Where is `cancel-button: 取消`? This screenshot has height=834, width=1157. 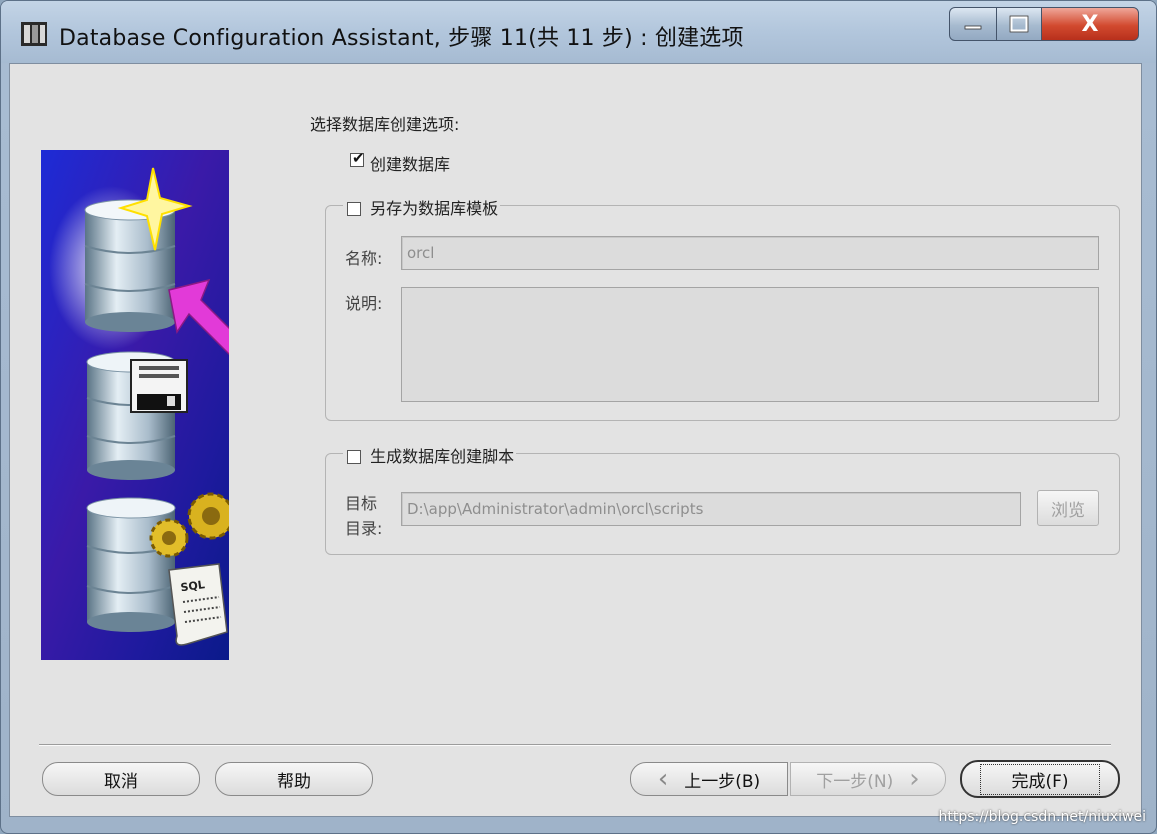
cancel-button: 取消 is located at coordinates (121, 779).